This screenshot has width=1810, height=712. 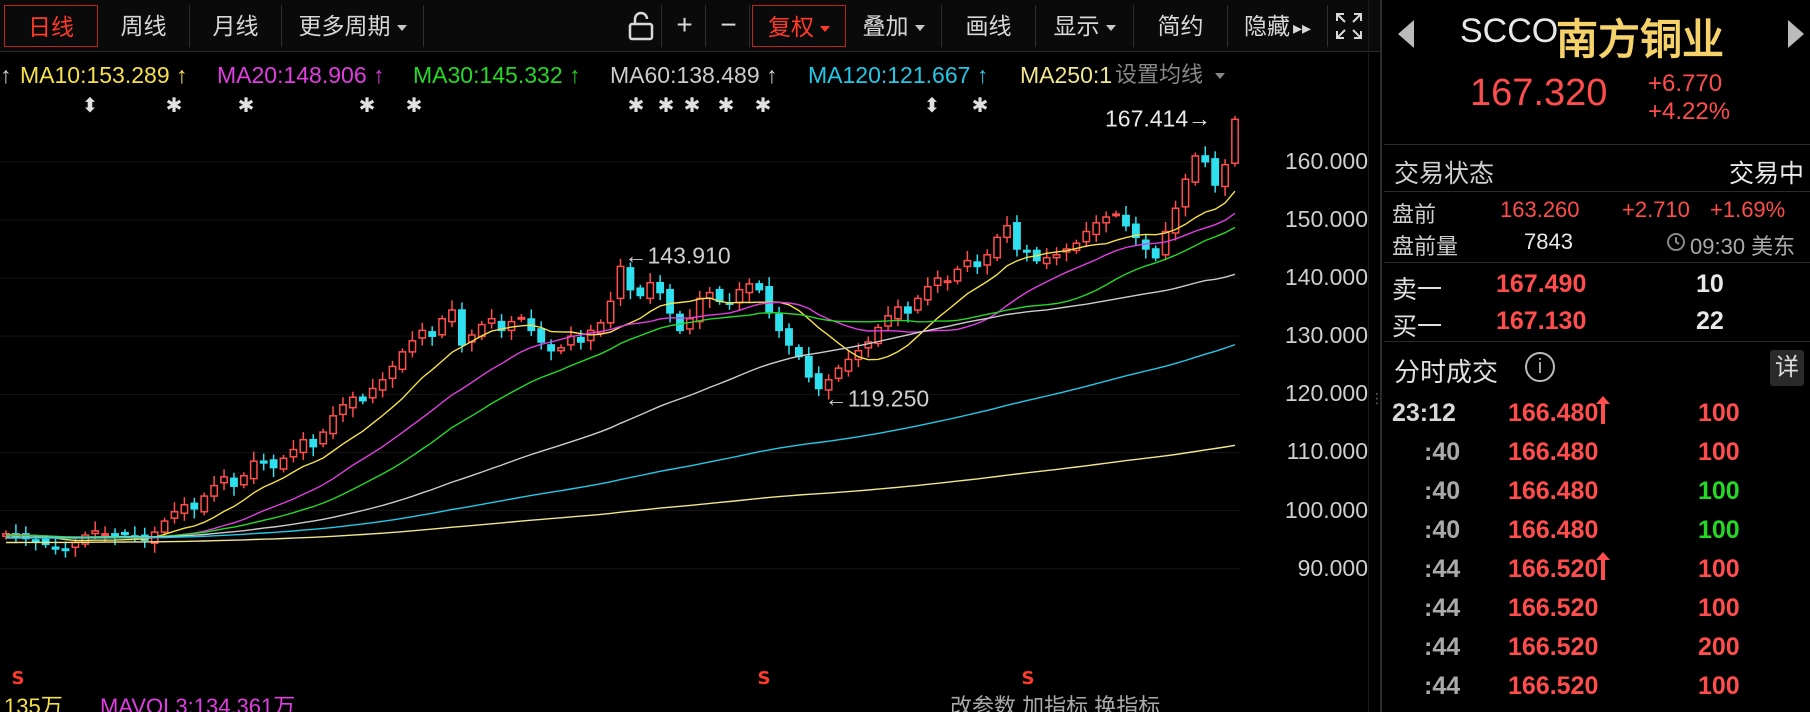 What do you see at coordinates (729, 26) in the screenshot?
I see `zoom-out-icon: −` at bounding box center [729, 26].